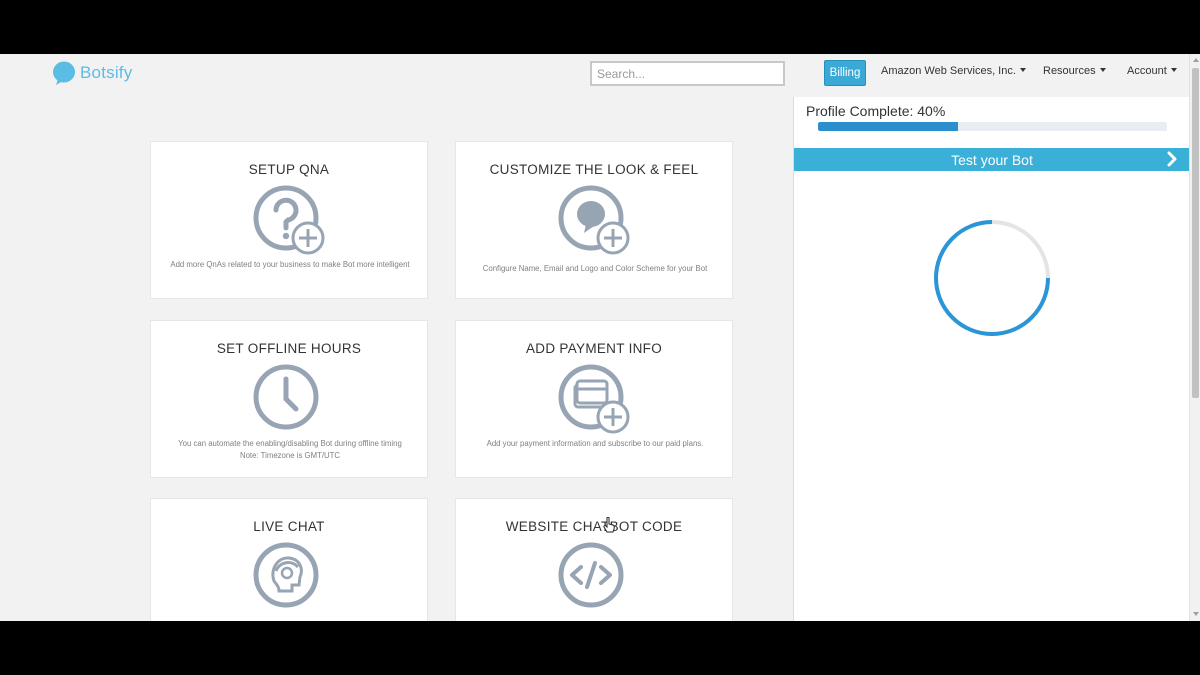 The width and height of the screenshot is (1200, 675). I want to click on chat-bubble-add-icon, so click(594, 220).